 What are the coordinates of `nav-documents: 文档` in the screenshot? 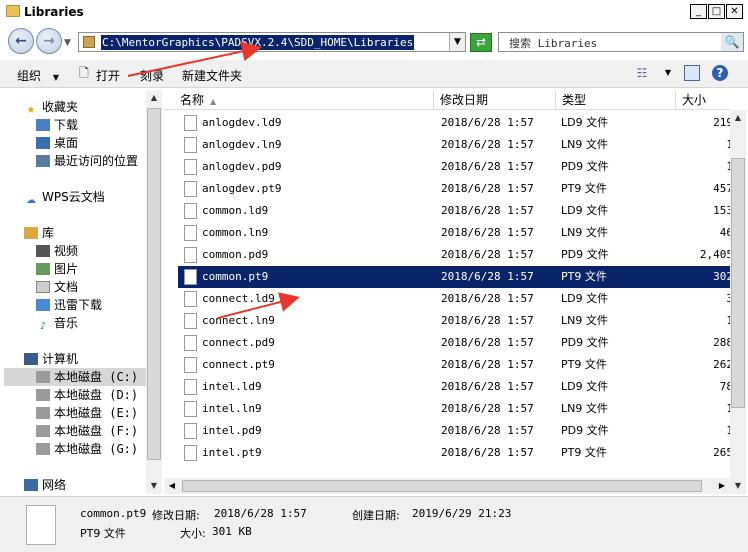 It's located at (91, 287).